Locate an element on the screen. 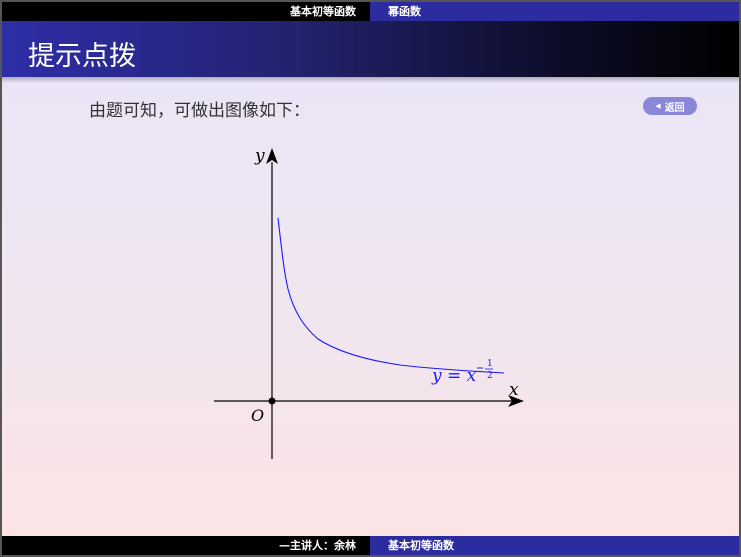 This screenshot has height=557, width=741. y-axis-label: y is located at coordinates (259, 156).